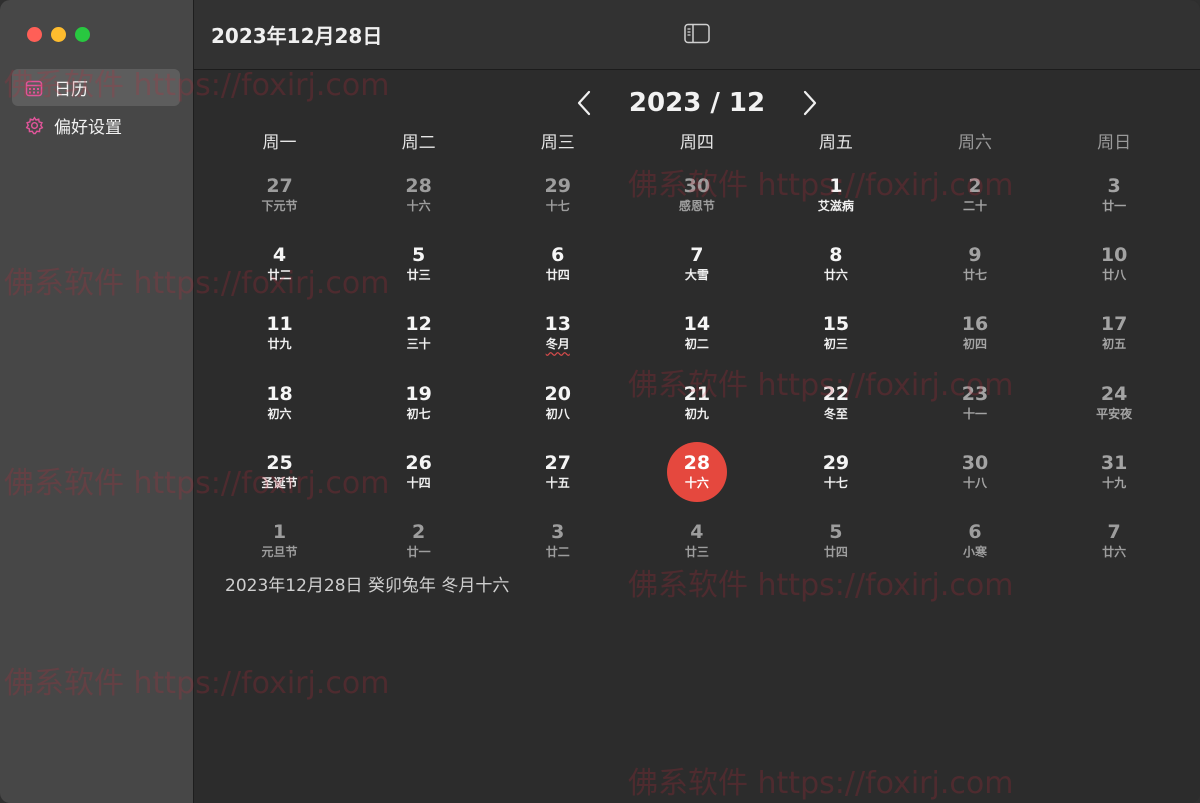 This screenshot has height=803, width=1200. What do you see at coordinates (558, 402) in the screenshot?
I see `day-cell-content: 20 初八` at bounding box center [558, 402].